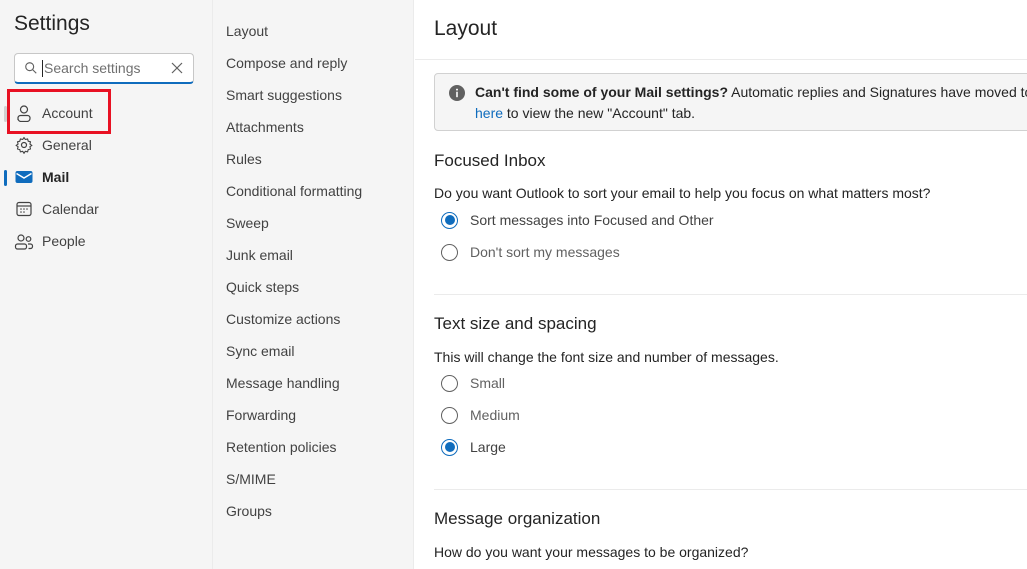 This screenshot has width=1027, height=569. I want to click on nav-item-account: Account, so click(106, 113).